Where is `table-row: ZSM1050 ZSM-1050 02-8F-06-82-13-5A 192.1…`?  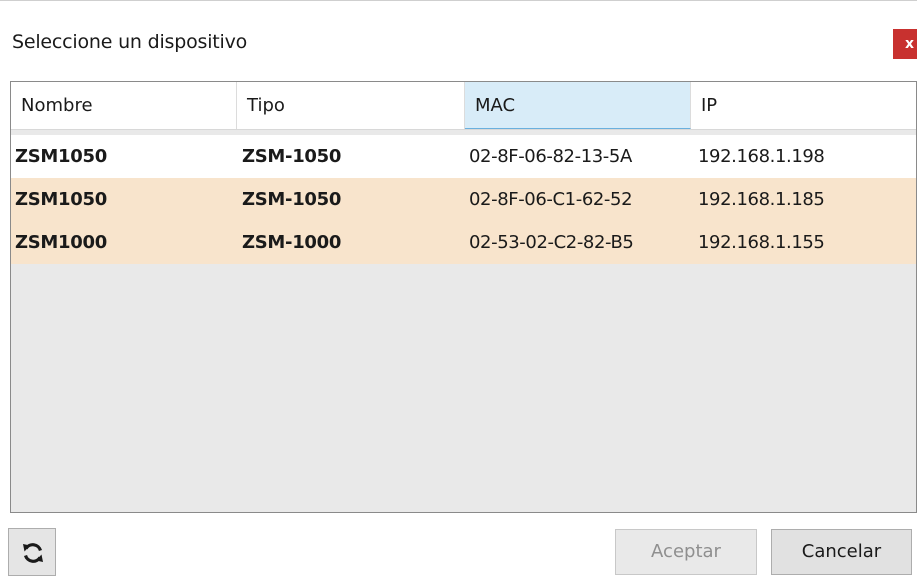 table-row: ZSM1050 ZSM-1050 02-8F-06-82-13-5A 192.1… is located at coordinates (463, 156).